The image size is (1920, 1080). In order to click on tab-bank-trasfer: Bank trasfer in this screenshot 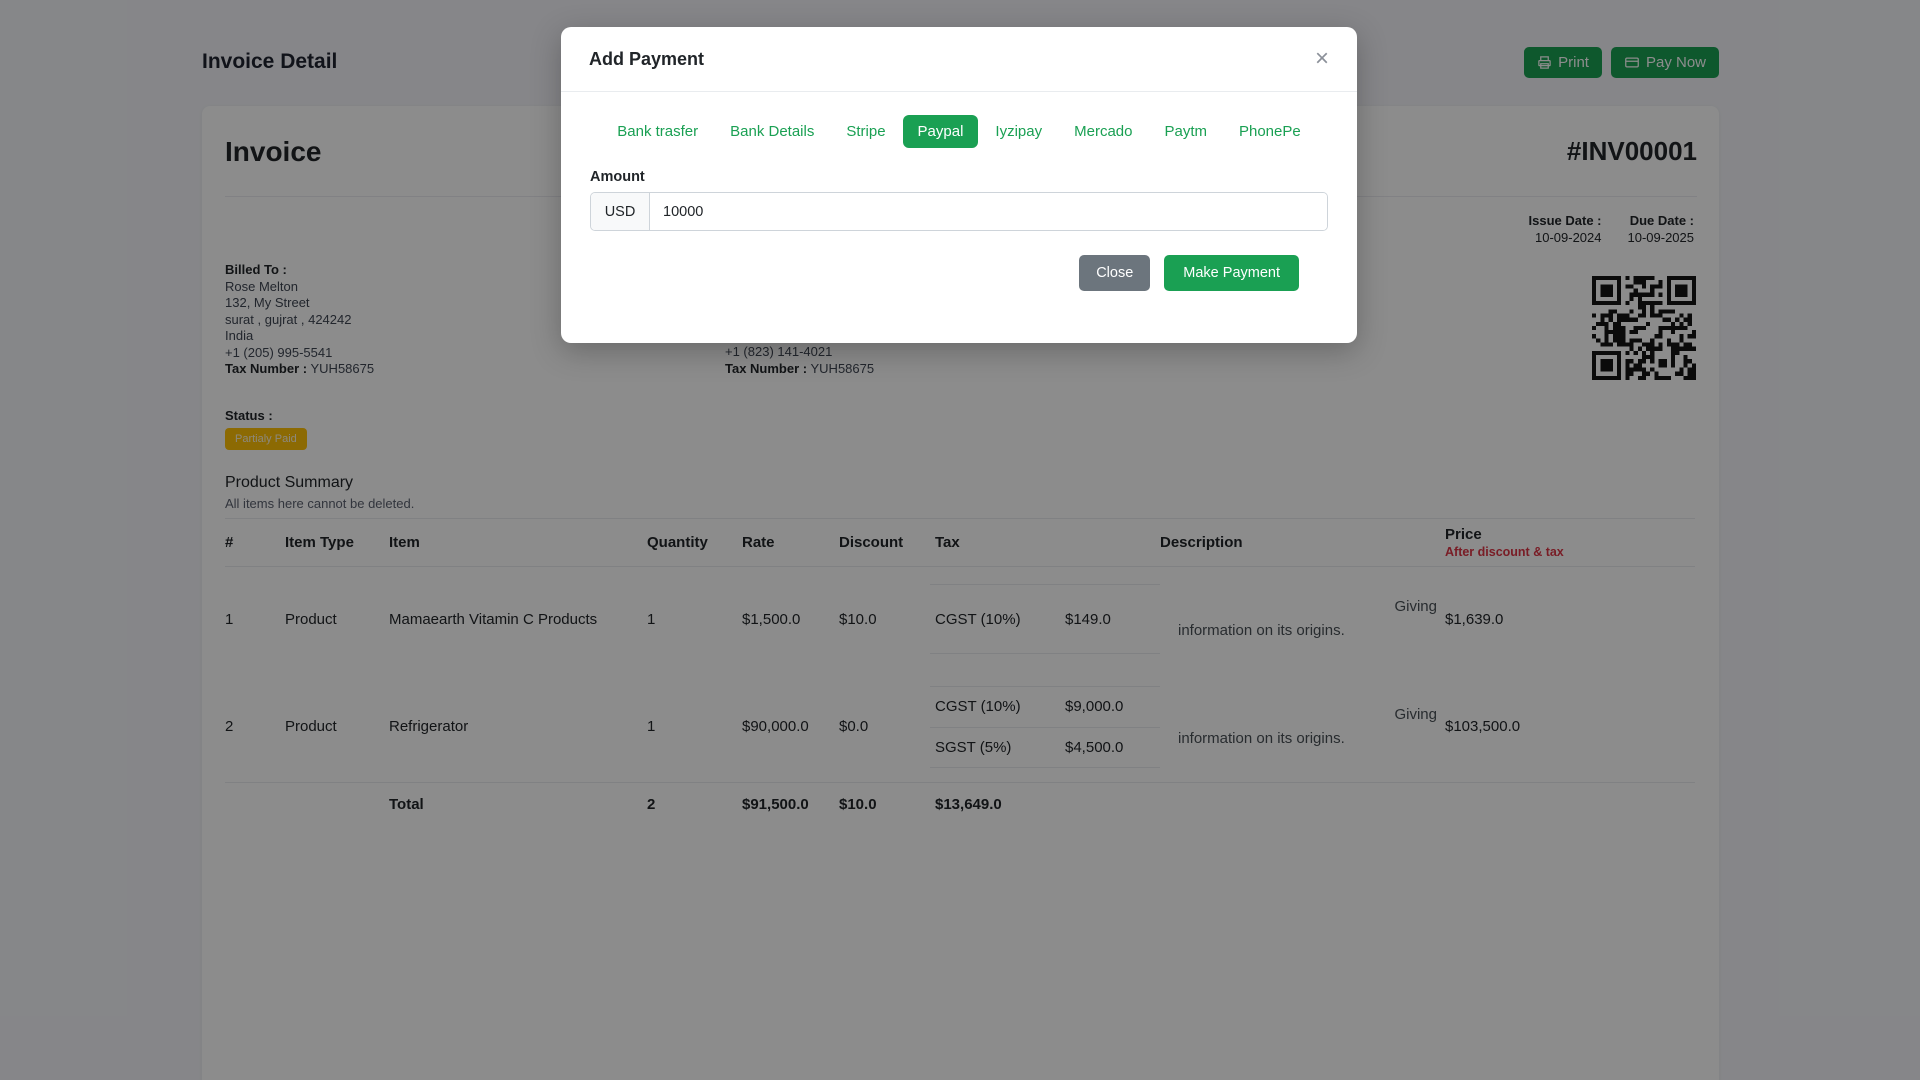, I will do `click(657, 131)`.